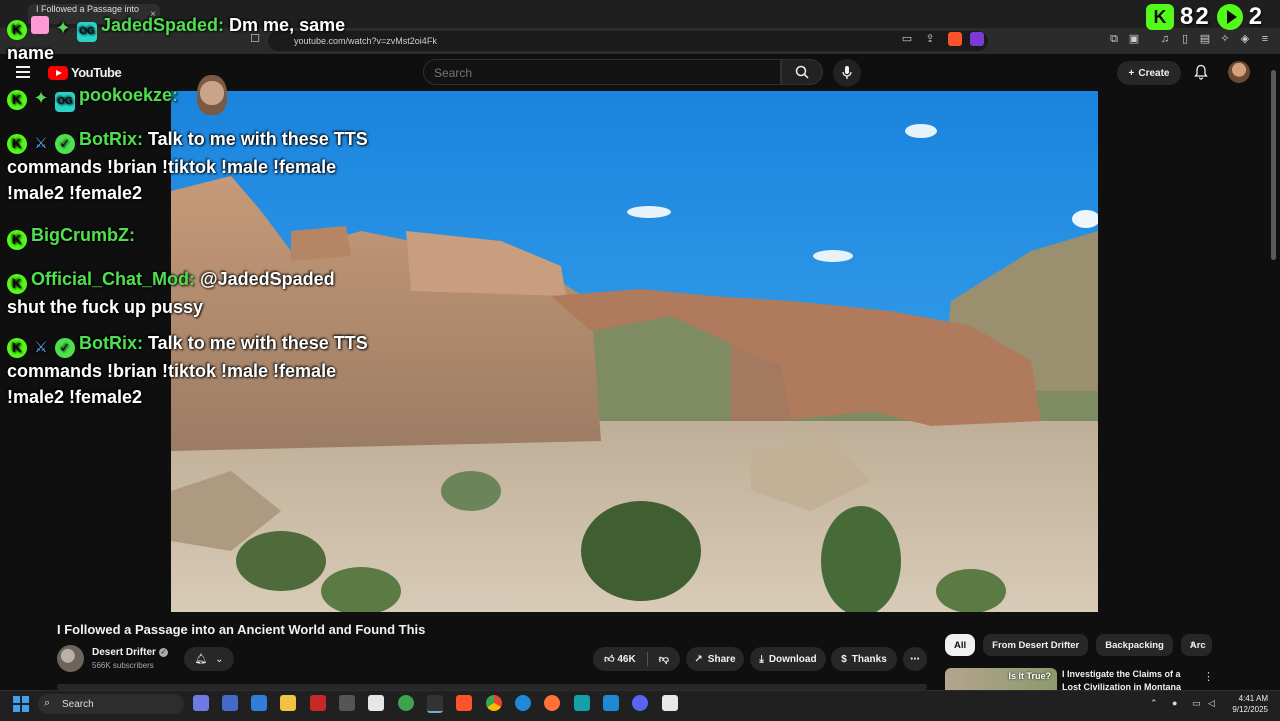  Describe the element at coordinates (523, 703) in the screenshot. I see `edge-icon` at that location.